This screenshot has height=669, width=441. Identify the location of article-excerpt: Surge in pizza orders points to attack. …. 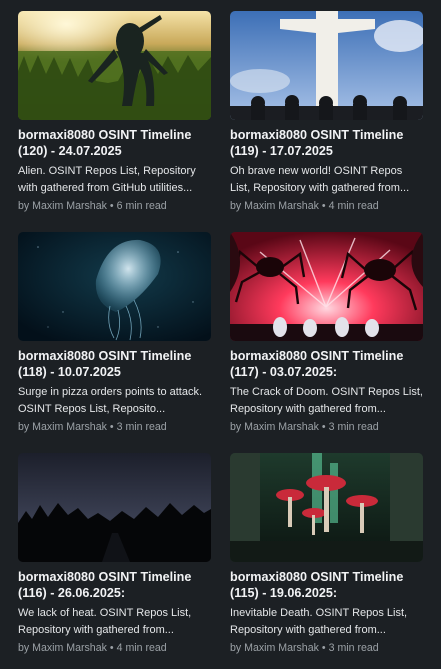
(110, 400).